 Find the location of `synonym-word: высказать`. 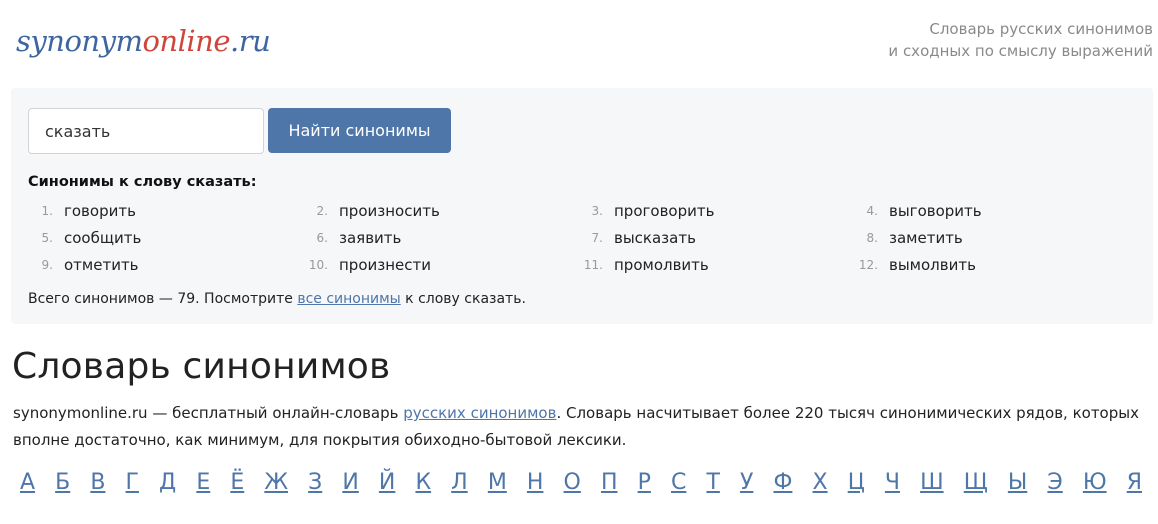

synonym-word: высказать is located at coordinates (653, 238).